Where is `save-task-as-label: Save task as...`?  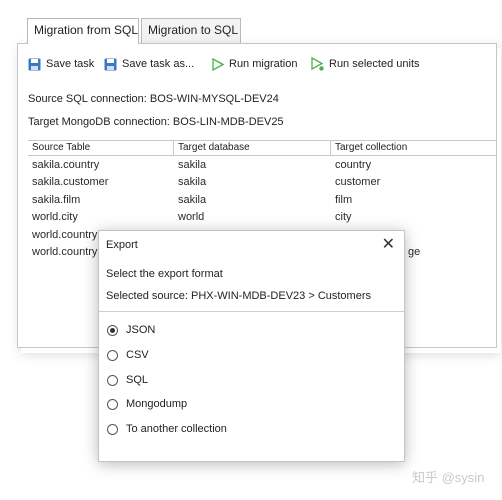 save-task-as-label: Save task as... is located at coordinates (158, 64).